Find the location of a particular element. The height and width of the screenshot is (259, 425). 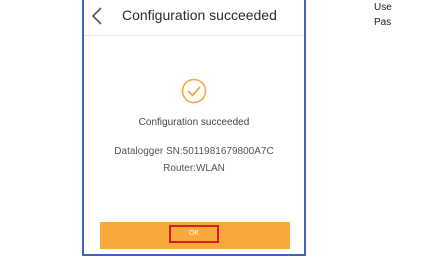

router-info: Router:WLAN is located at coordinates (194, 168).